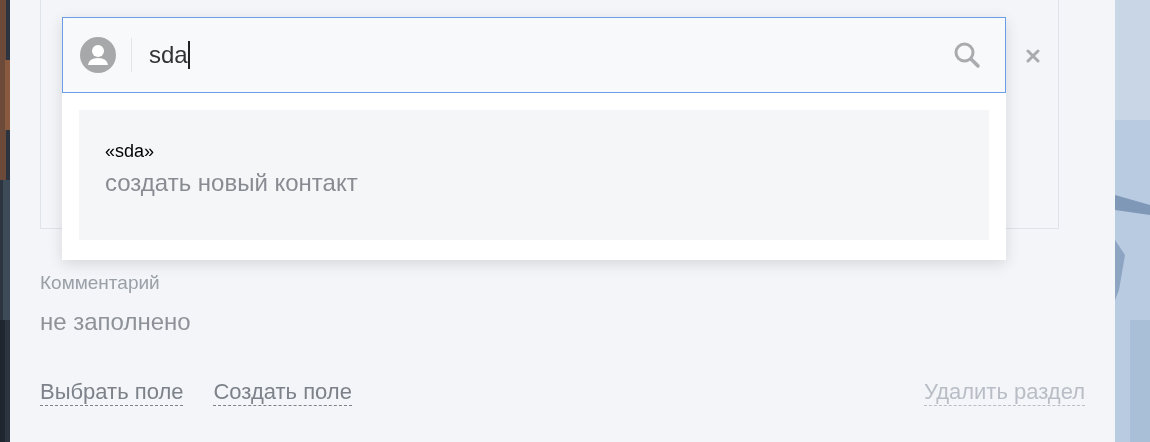 The image size is (1150, 442). What do you see at coordinates (967, 55) in the screenshot?
I see `search-icon` at bounding box center [967, 55].